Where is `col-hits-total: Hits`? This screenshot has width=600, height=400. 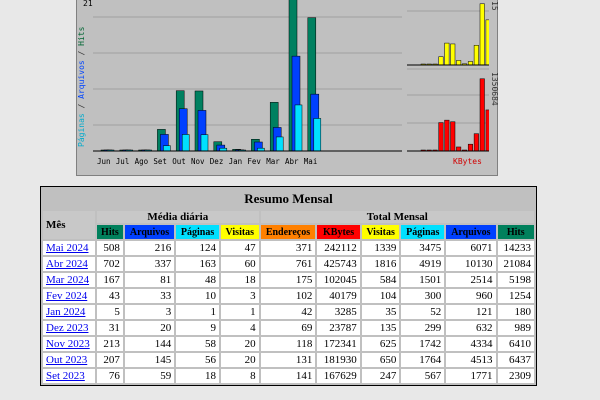 col-hits-total: Hits is located at coordinates (515, 232).